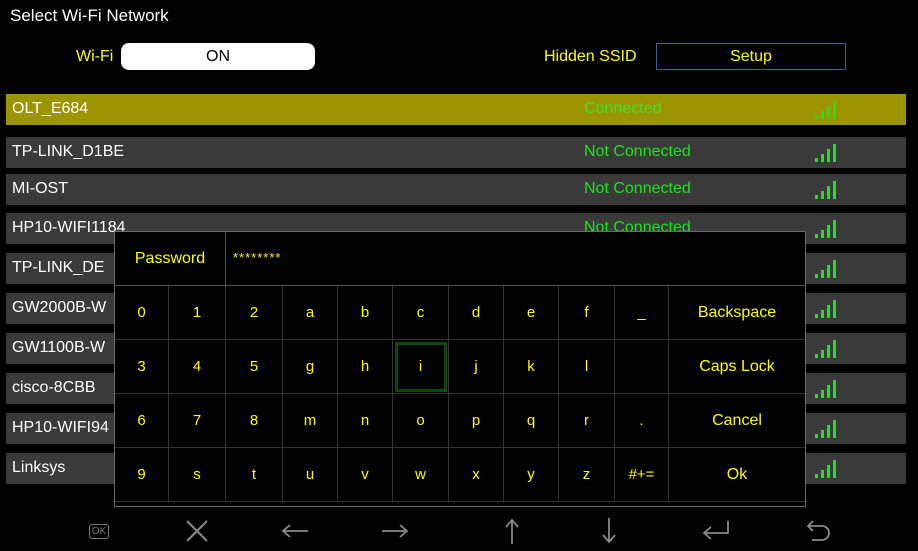  What do you see at coordinates (254, 475) in the screenshot?
I see `key-t: t` at bounding box center [254, 475].